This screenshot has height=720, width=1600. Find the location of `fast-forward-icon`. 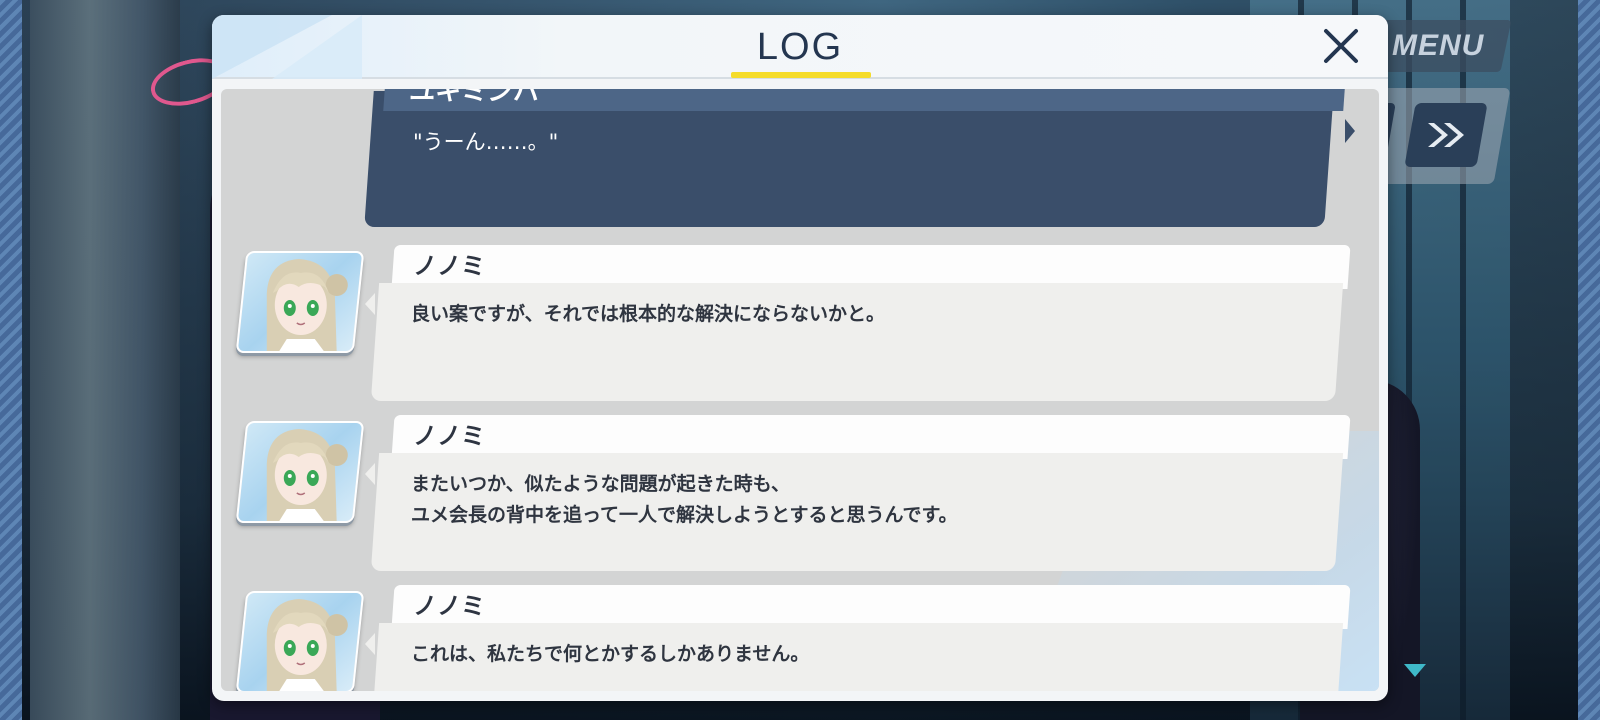

fast-forward-icon is located at coordinates (1446, 135).